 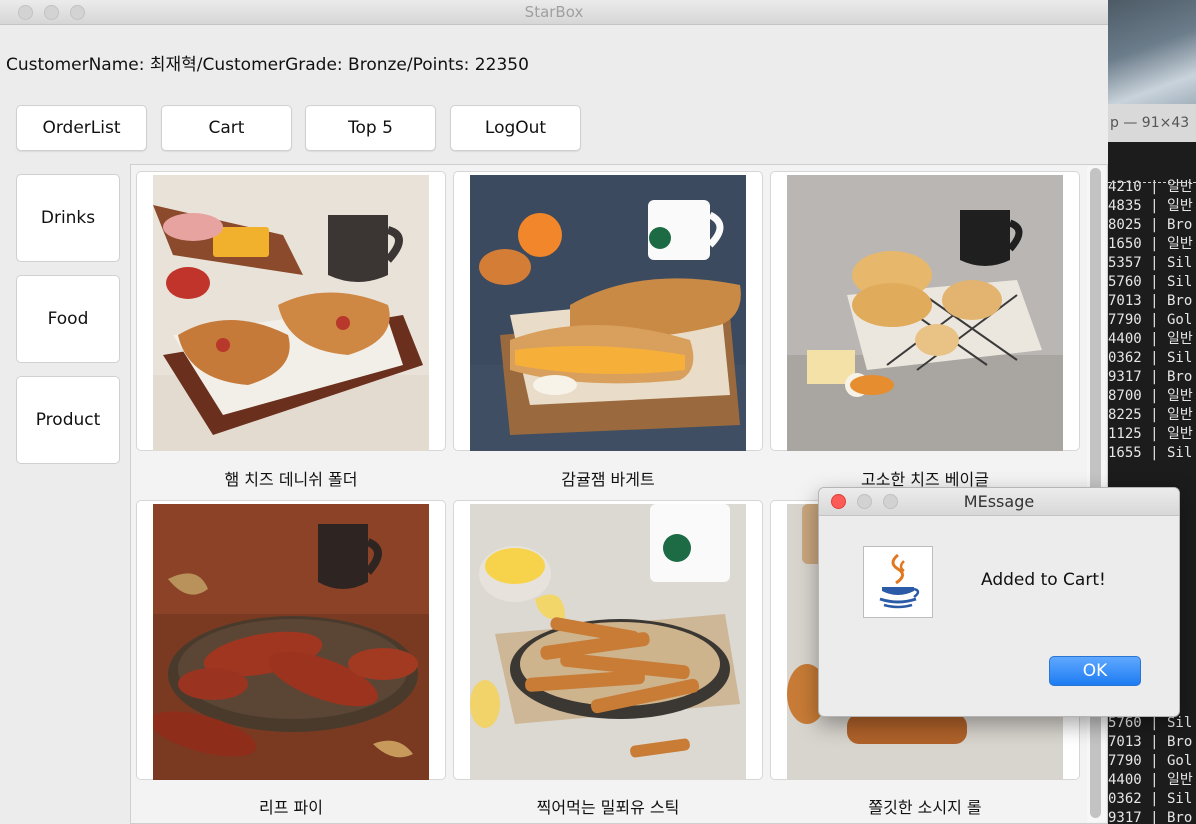 I want to click on ok-button: OK, so click(x=1095, y=671).